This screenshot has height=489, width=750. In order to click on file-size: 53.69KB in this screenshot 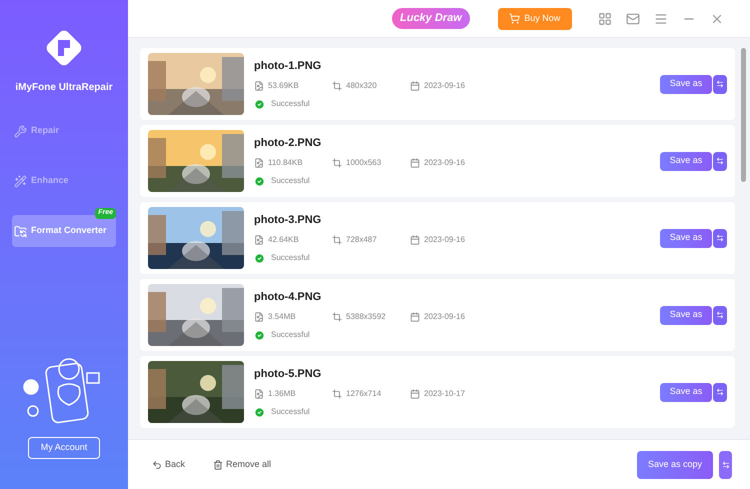, I will do `click(283, 86)`.